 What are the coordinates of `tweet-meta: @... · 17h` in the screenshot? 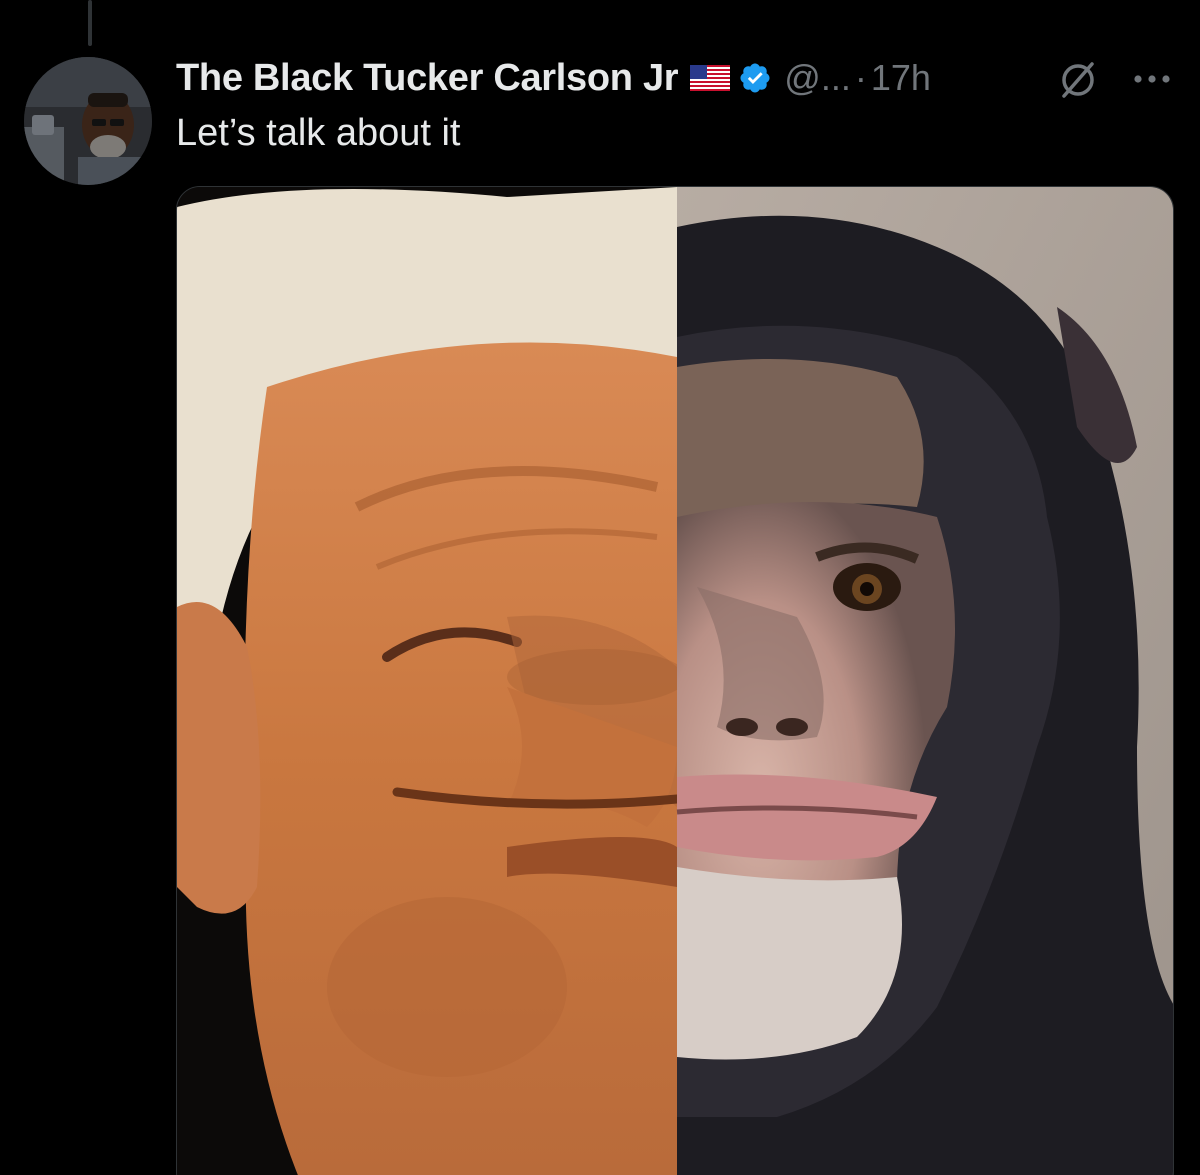 It's located at (857, 78).